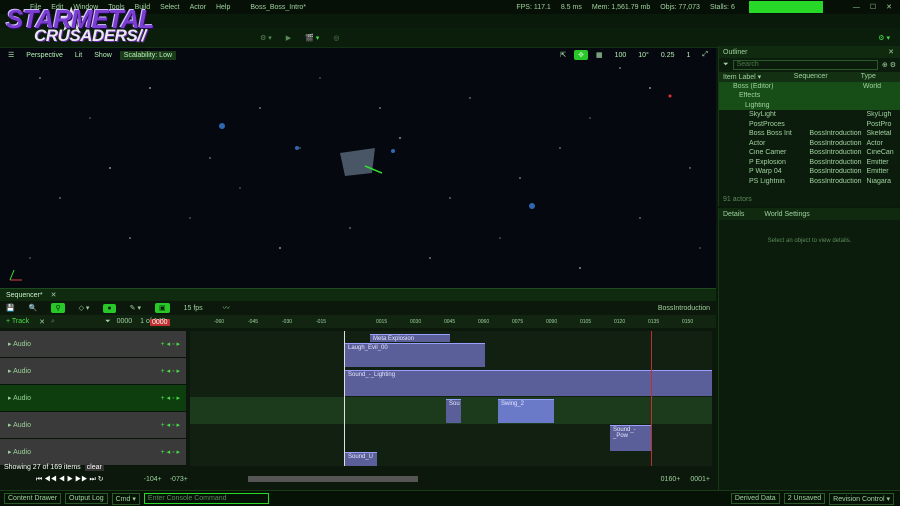 The width and height of the screenshot is (900, 506). What do you see at coordinates (785, 7) in the screenshot?
I see `live-status-button` at bounding box center [785, 7].